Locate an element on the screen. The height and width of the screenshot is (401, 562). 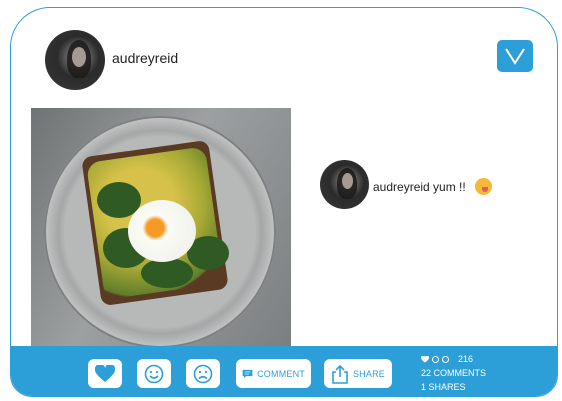
author-avatar is located at coordinates (75, 60).